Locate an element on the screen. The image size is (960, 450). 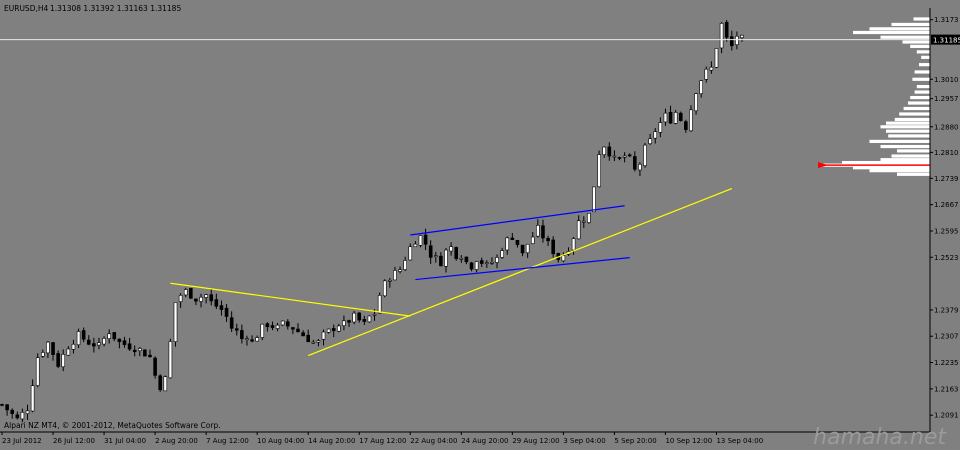
y-tick-label: 1.2091 is located at coordinates (946, 416).